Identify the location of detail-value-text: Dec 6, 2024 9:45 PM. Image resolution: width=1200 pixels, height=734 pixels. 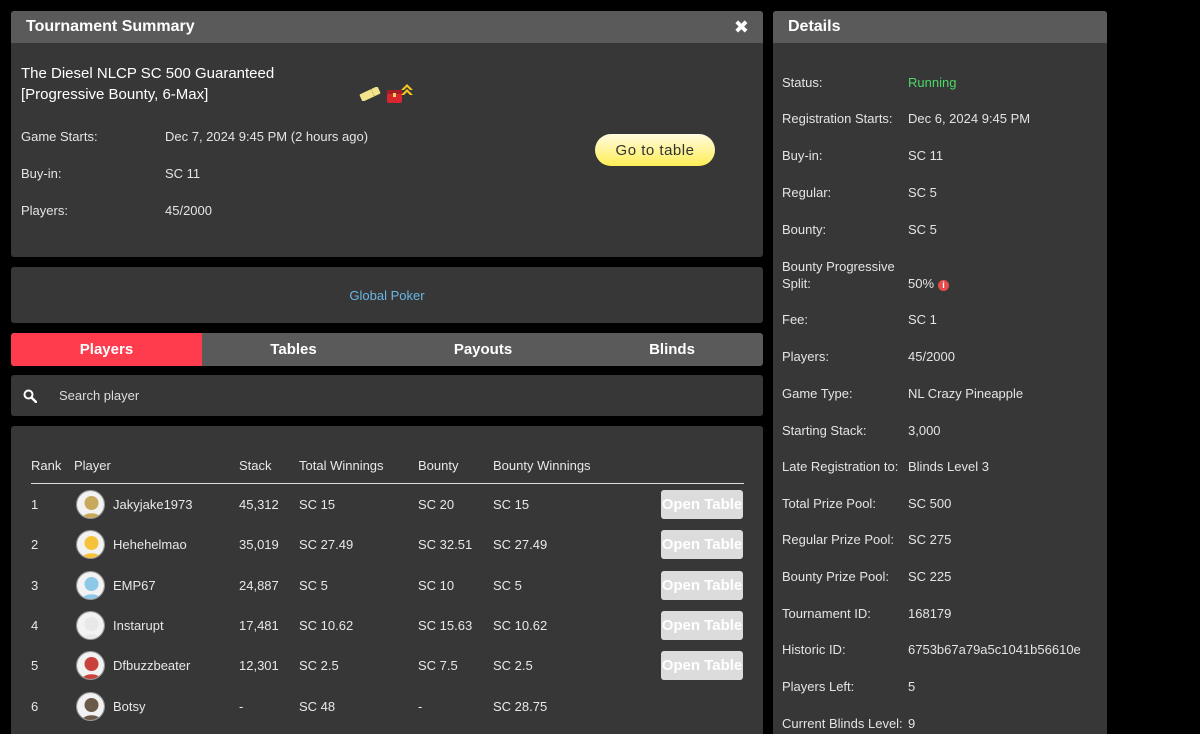
(969, 118).